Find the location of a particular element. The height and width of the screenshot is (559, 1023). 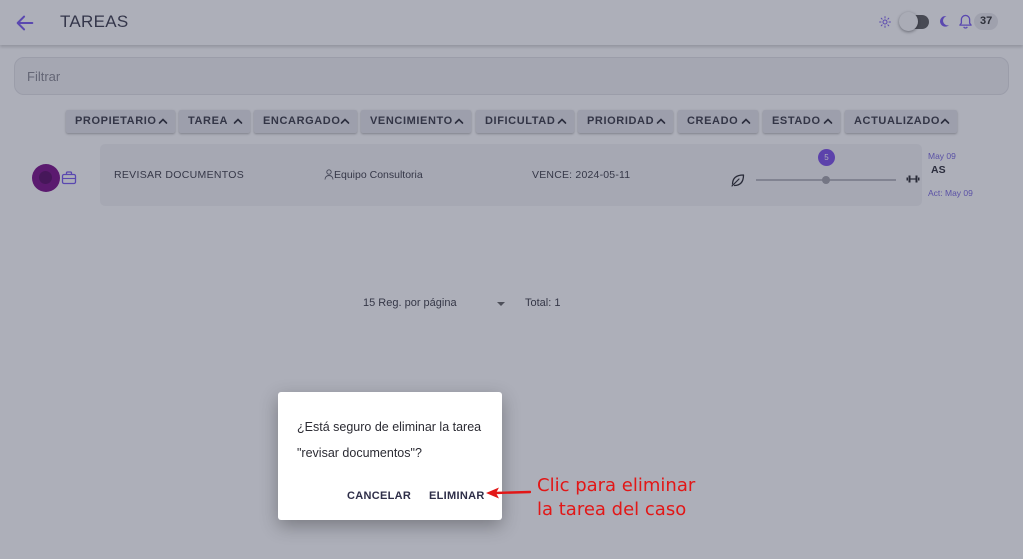

delete-button: ELIMINAR is located at coordinates (457, 496).